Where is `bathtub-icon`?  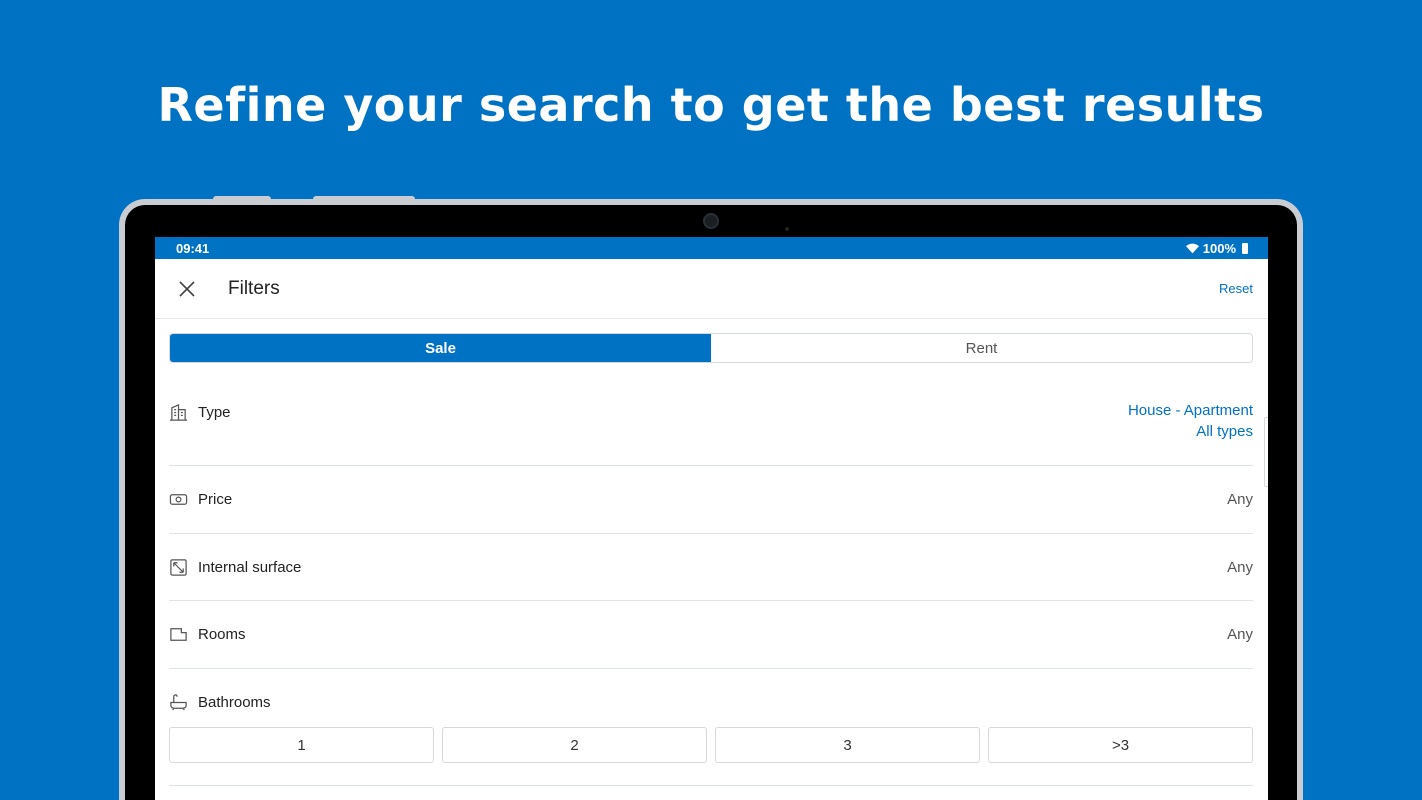 bathtub-icon is located at coordinates (178, 701).